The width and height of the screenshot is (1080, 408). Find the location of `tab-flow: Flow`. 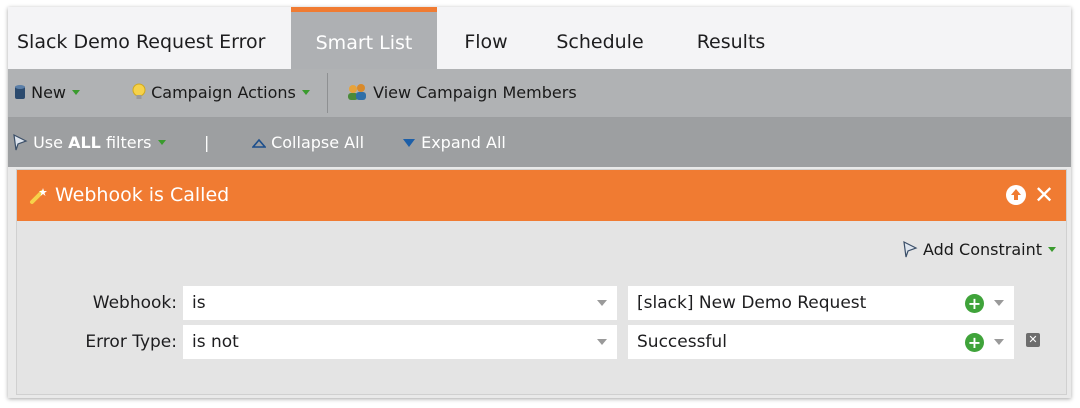

tab-flow: Flow is located at coordinates (486, 38).